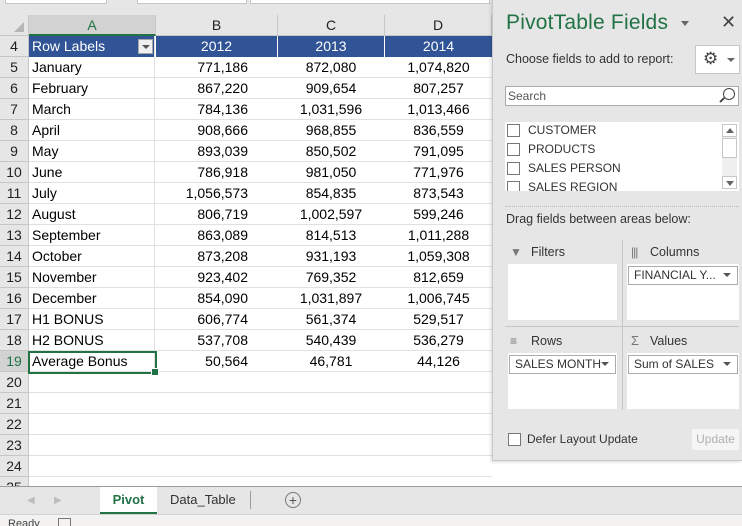 This screenshot has height=526, width=742. Describe the element at coordinates (331, 25) in the screenshot. I see `column-header-c: C` at that location.